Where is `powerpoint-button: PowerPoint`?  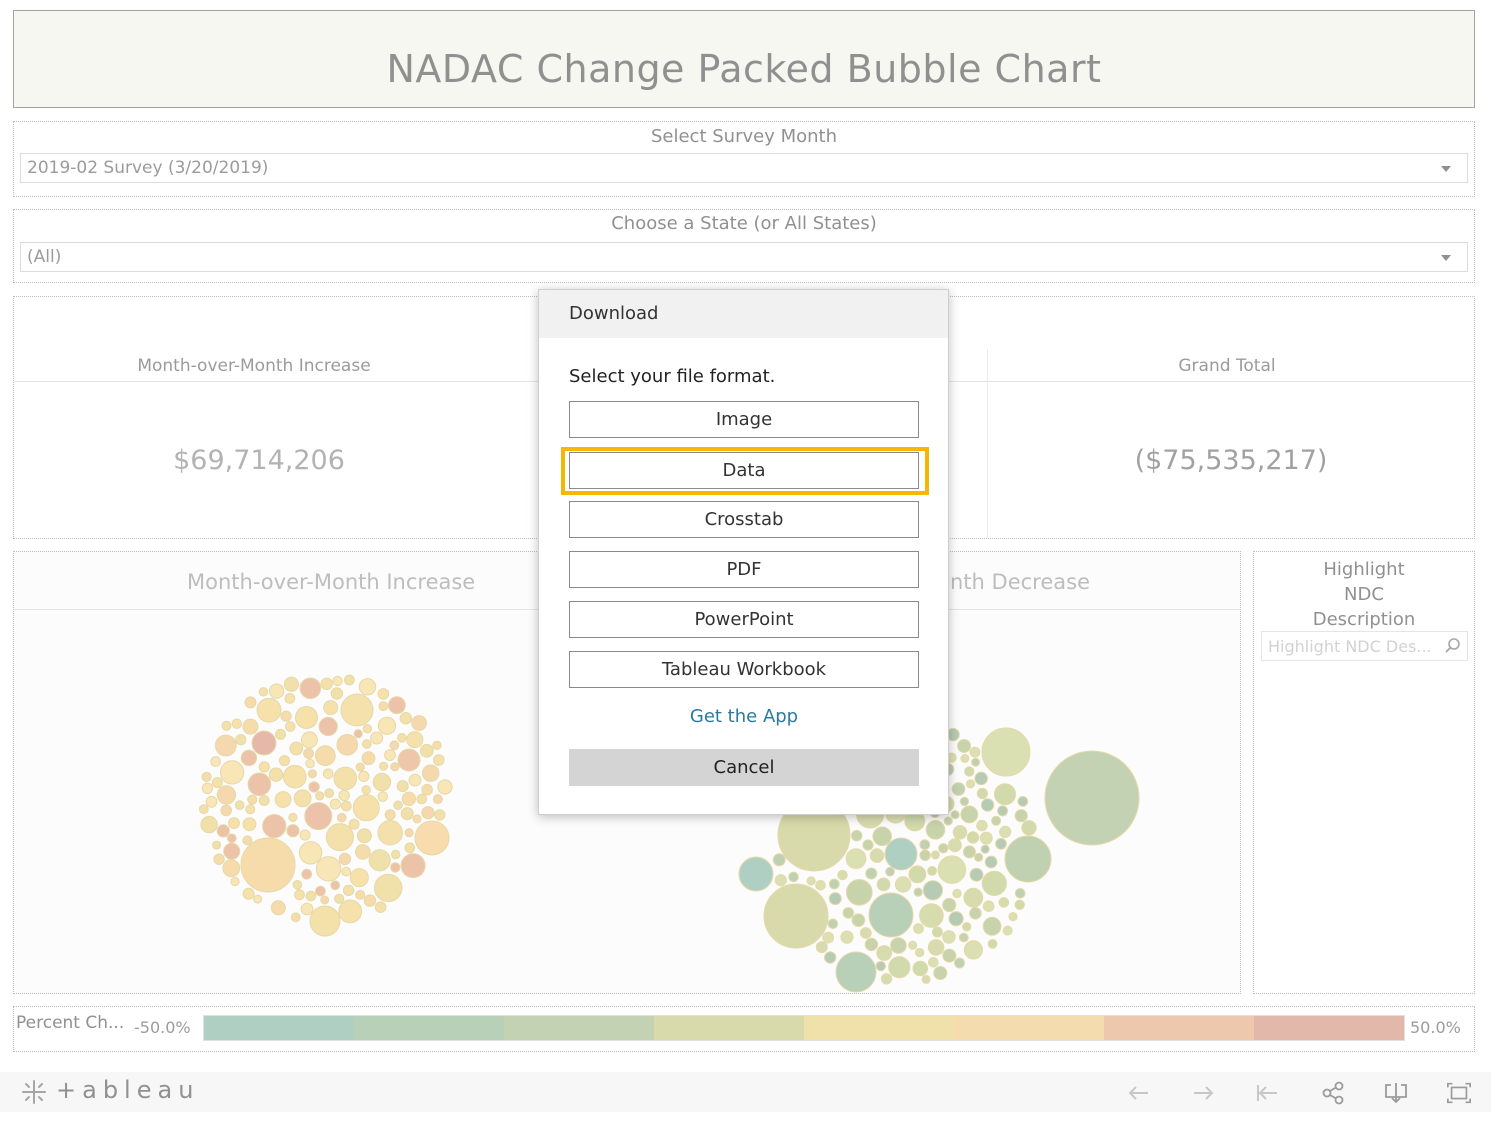
powerpoint-button: PowerPoint is located at coordinates (744, 619).